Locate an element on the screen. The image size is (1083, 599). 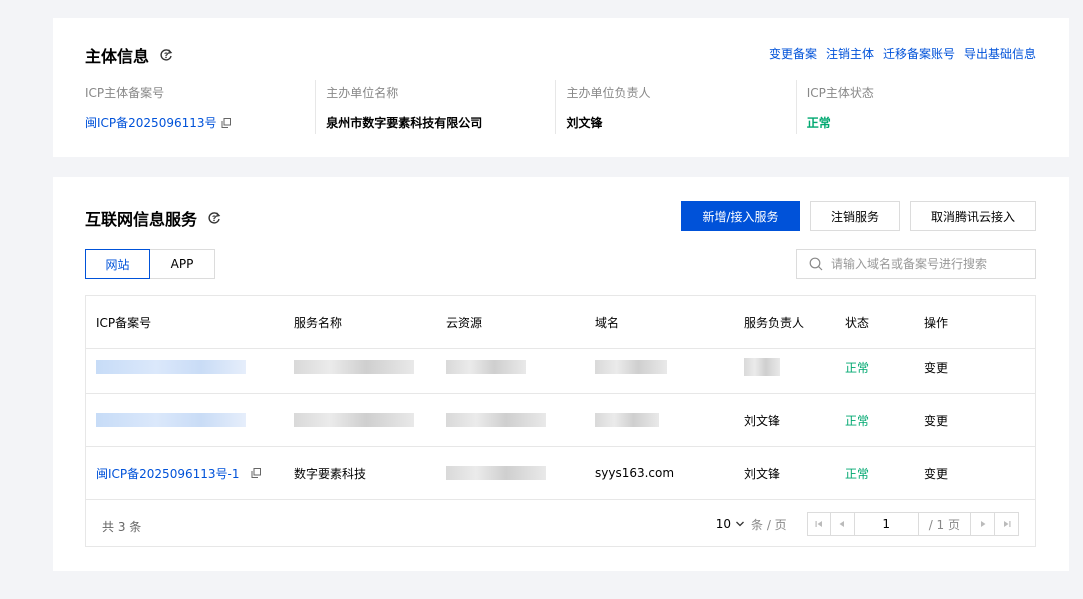
page-size-value: 10 is located at coordinates (723, 524).